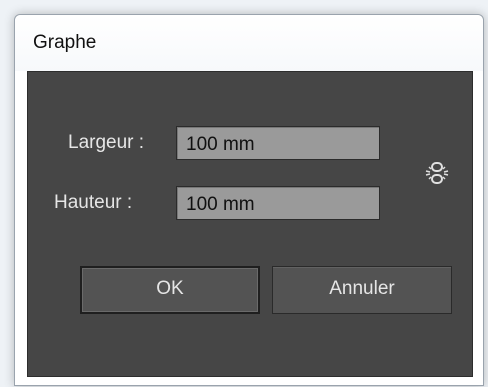 The image size is (488, 387). What do you see at coordinates (93, 202) in the screenshot?
I see `height-label: Hauteur :` at bounding box center [93, 202].